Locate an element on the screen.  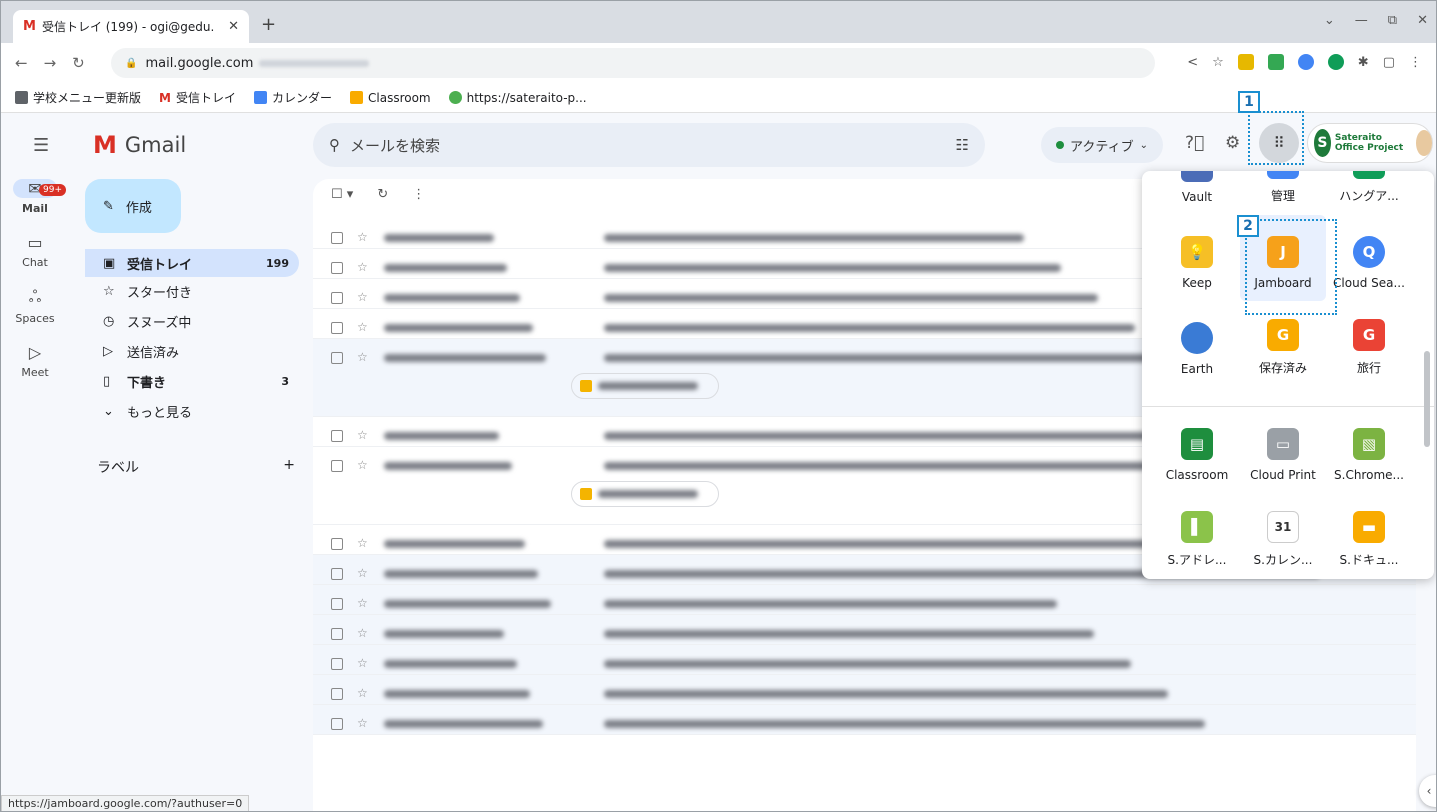
main-menu-icon: ☰ is located at coordinates (41, 145).